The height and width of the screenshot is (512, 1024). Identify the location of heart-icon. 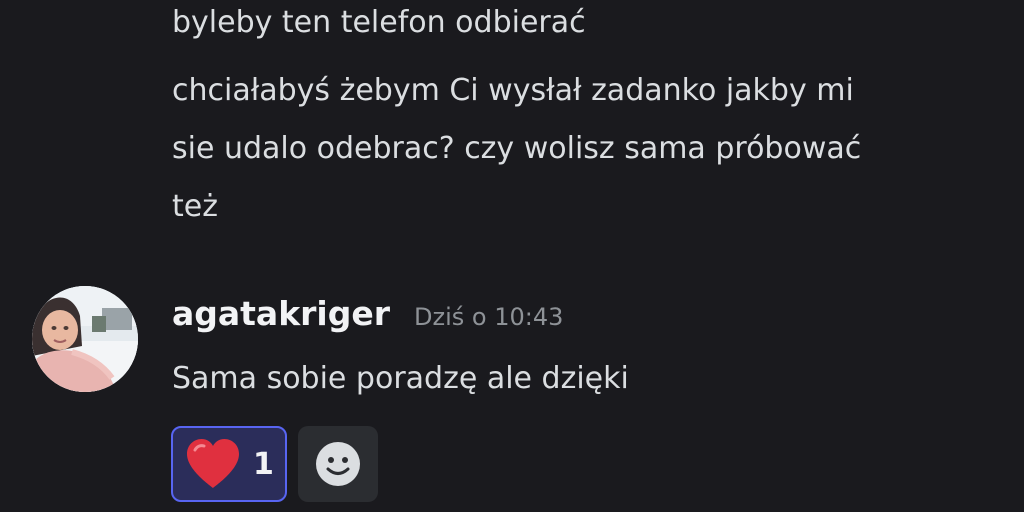
(213, 463).